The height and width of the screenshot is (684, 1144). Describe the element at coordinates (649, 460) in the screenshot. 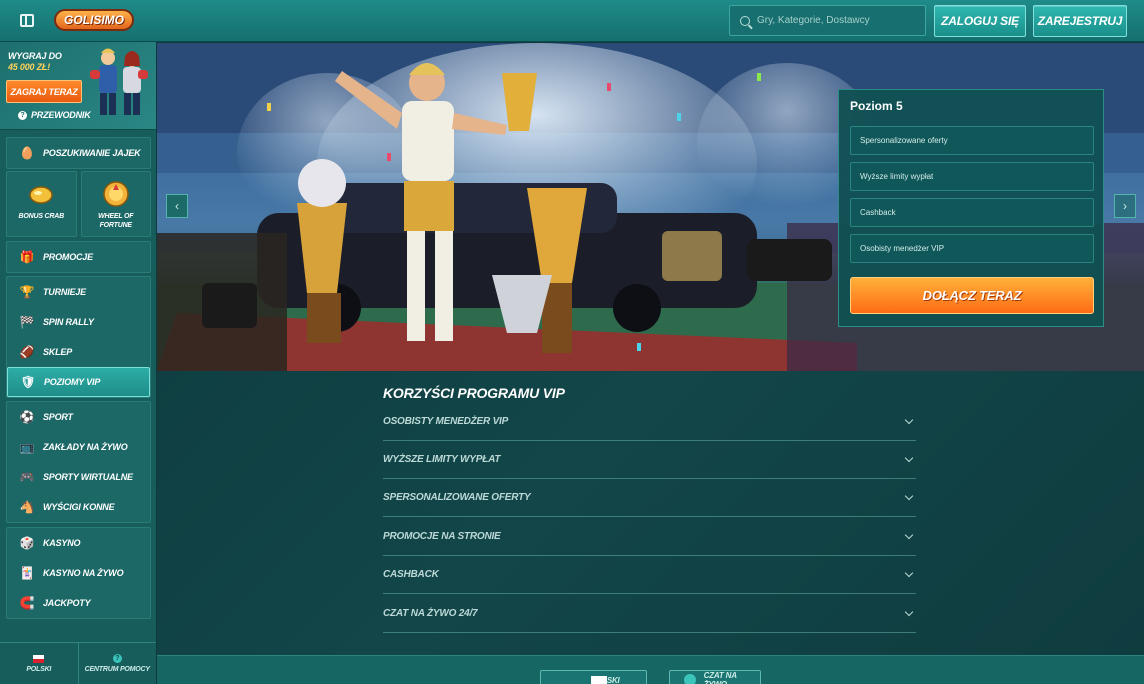

I see `accordion-item: WYŻSZE LIMITY WYPŁAT` at that location.